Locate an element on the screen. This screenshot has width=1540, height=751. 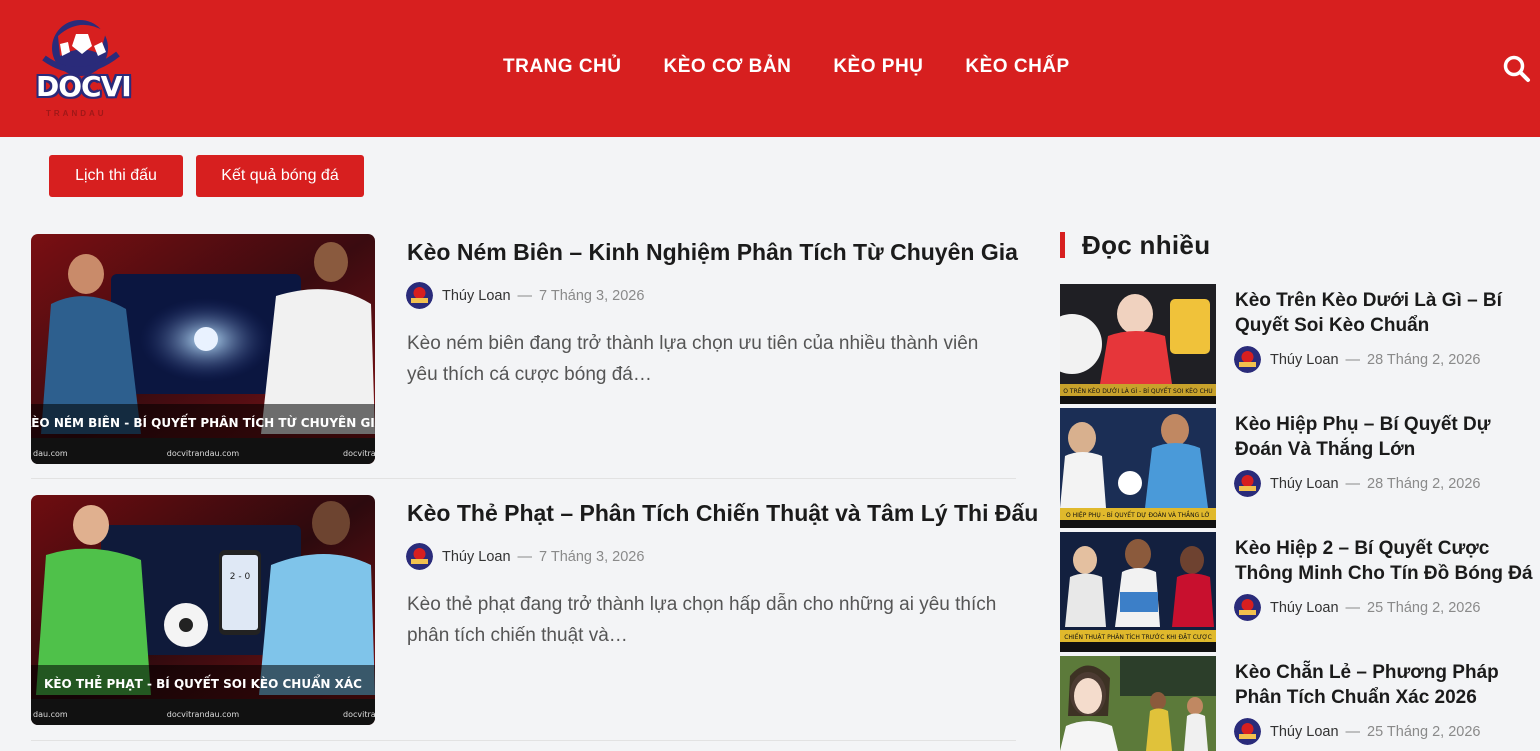
nav-keo-chap: KÈO CHẤP is located at coordinates (1017, 67).